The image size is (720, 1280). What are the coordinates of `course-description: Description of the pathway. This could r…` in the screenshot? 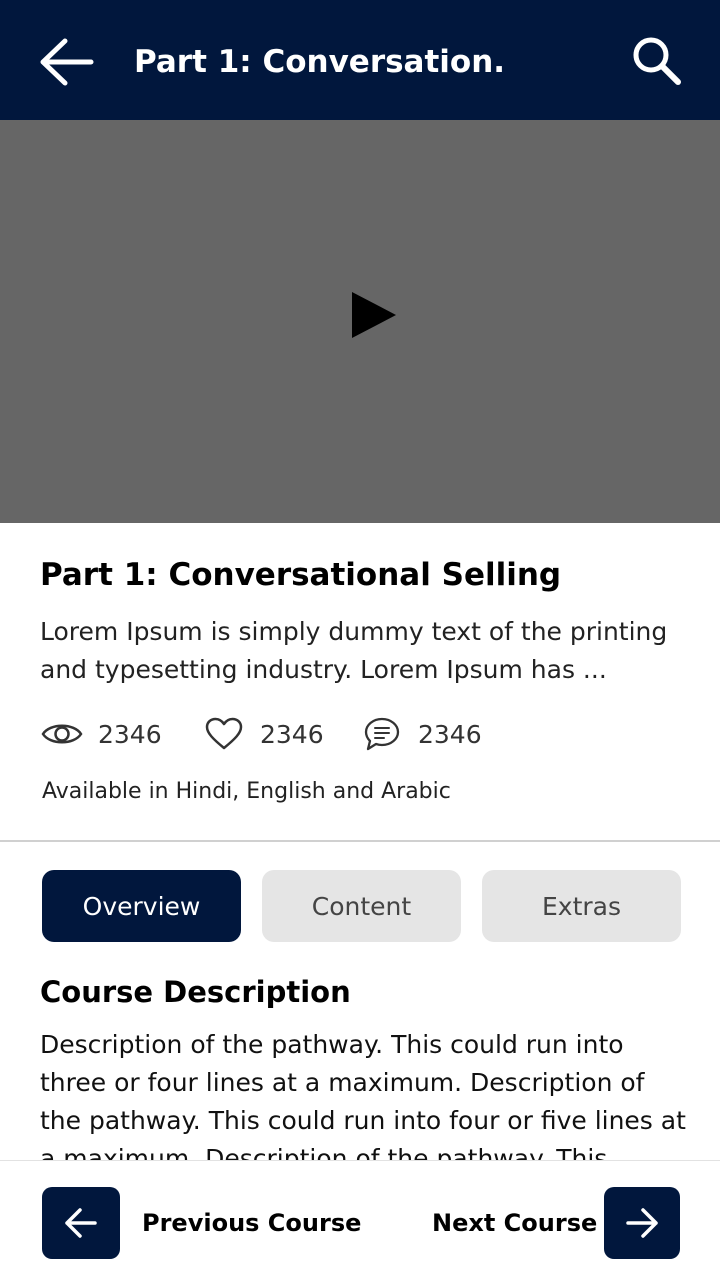 It's located at (363, 1095).